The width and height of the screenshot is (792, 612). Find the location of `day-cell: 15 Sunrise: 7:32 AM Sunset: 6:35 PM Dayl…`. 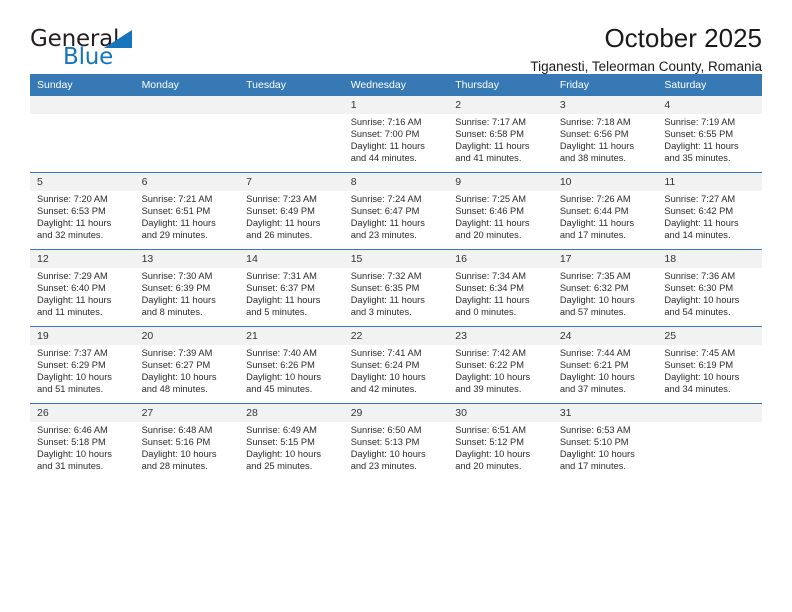

day-cell: 15 Sunrise: 7:32 AM Sunset: 6:35 PM Dayl… is located at coordinates (396, 288).